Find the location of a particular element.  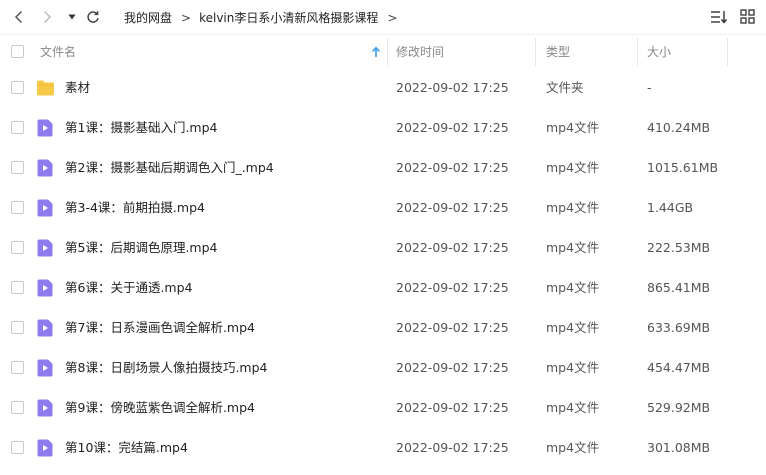

select-all-checkbox is located at coordinates (17, 51).